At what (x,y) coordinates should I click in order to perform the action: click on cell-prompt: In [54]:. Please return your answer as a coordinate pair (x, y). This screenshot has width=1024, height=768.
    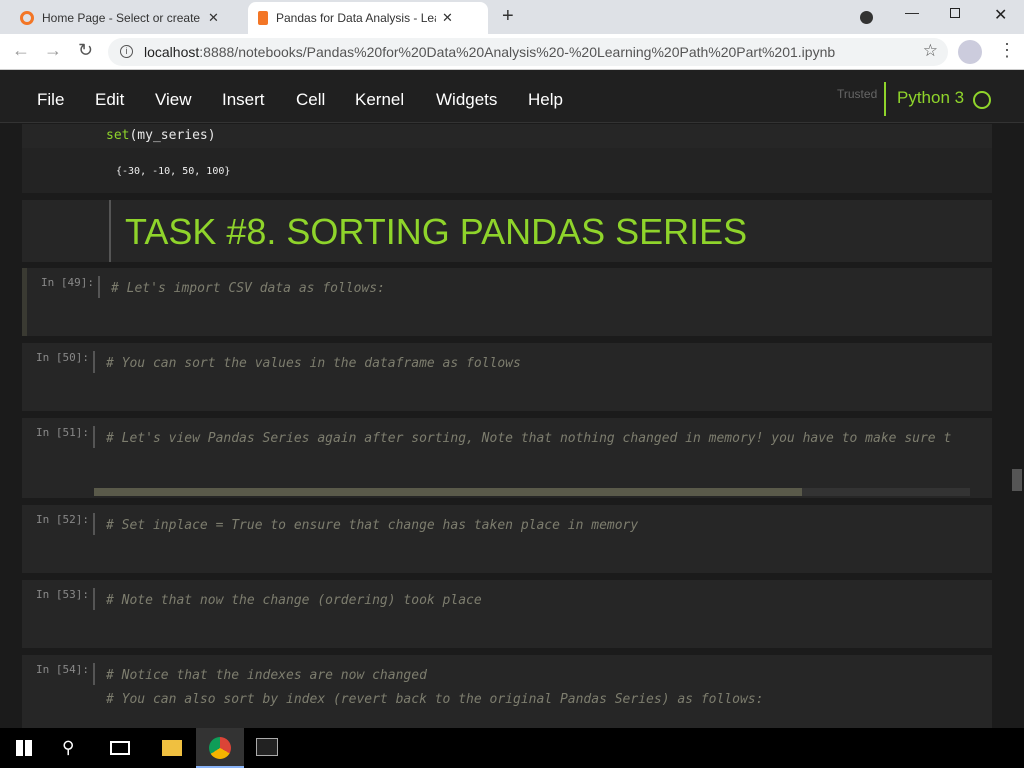
    Looking at the image, I should click on (65, 674).